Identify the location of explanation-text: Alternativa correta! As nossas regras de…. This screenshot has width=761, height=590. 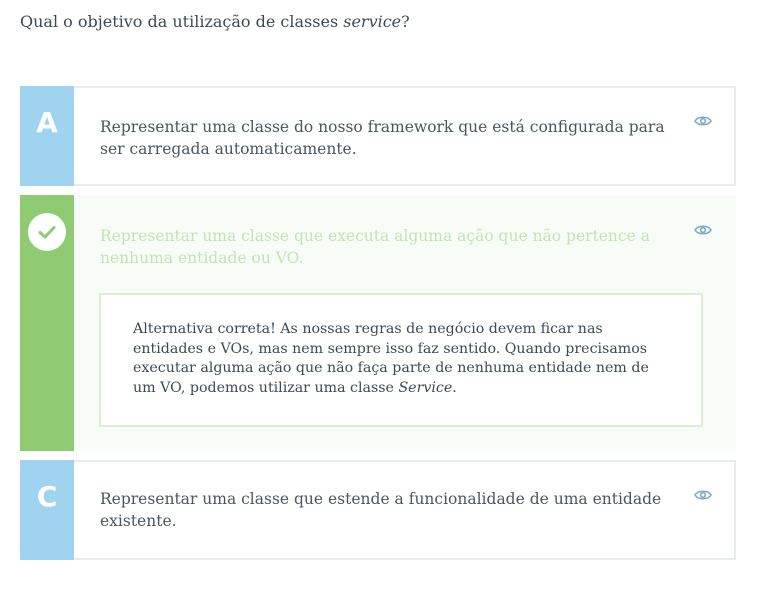
(391, 358).